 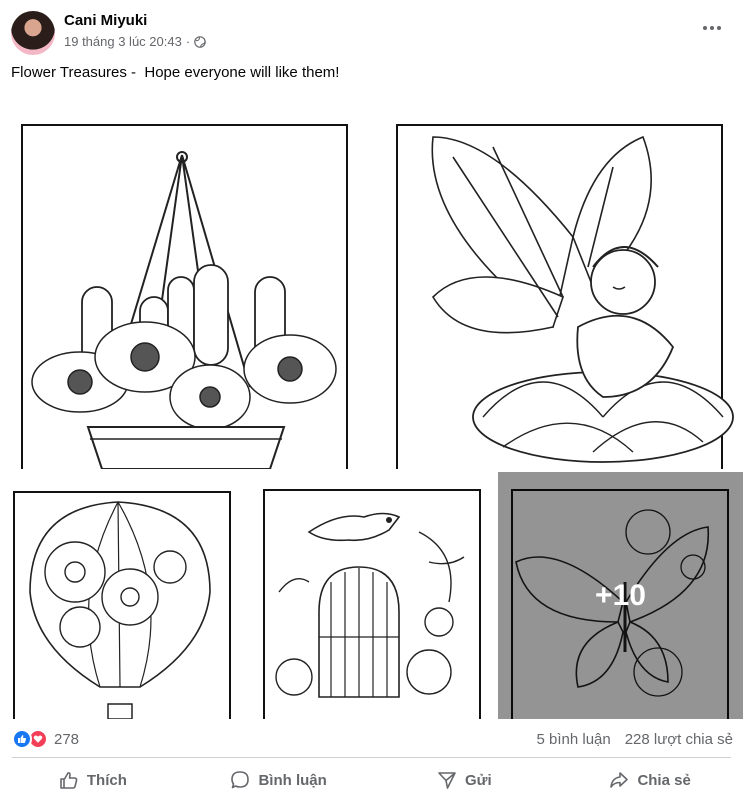 I want to click on more-photos-count: +10, so click(x=620, y=595).